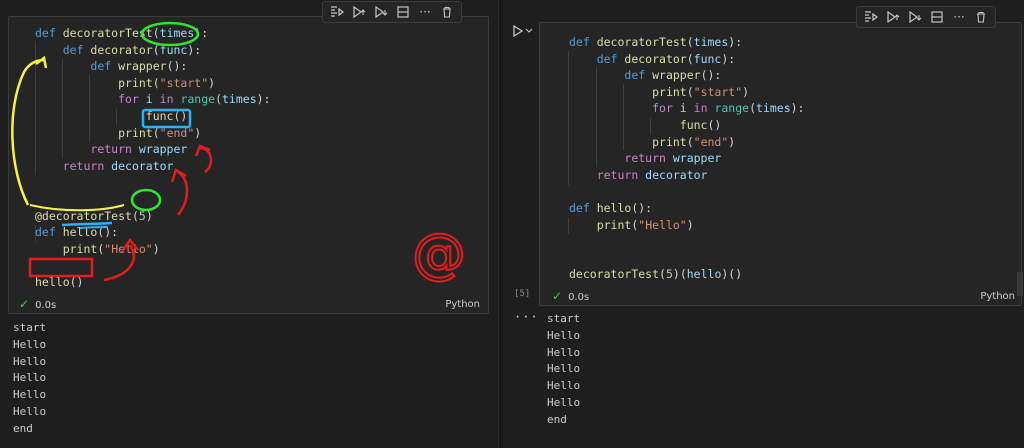 Image resolution: width=1024 pixels, height=448 pixels. I want to click on output-actions-icon: ···, so click(526, 317).